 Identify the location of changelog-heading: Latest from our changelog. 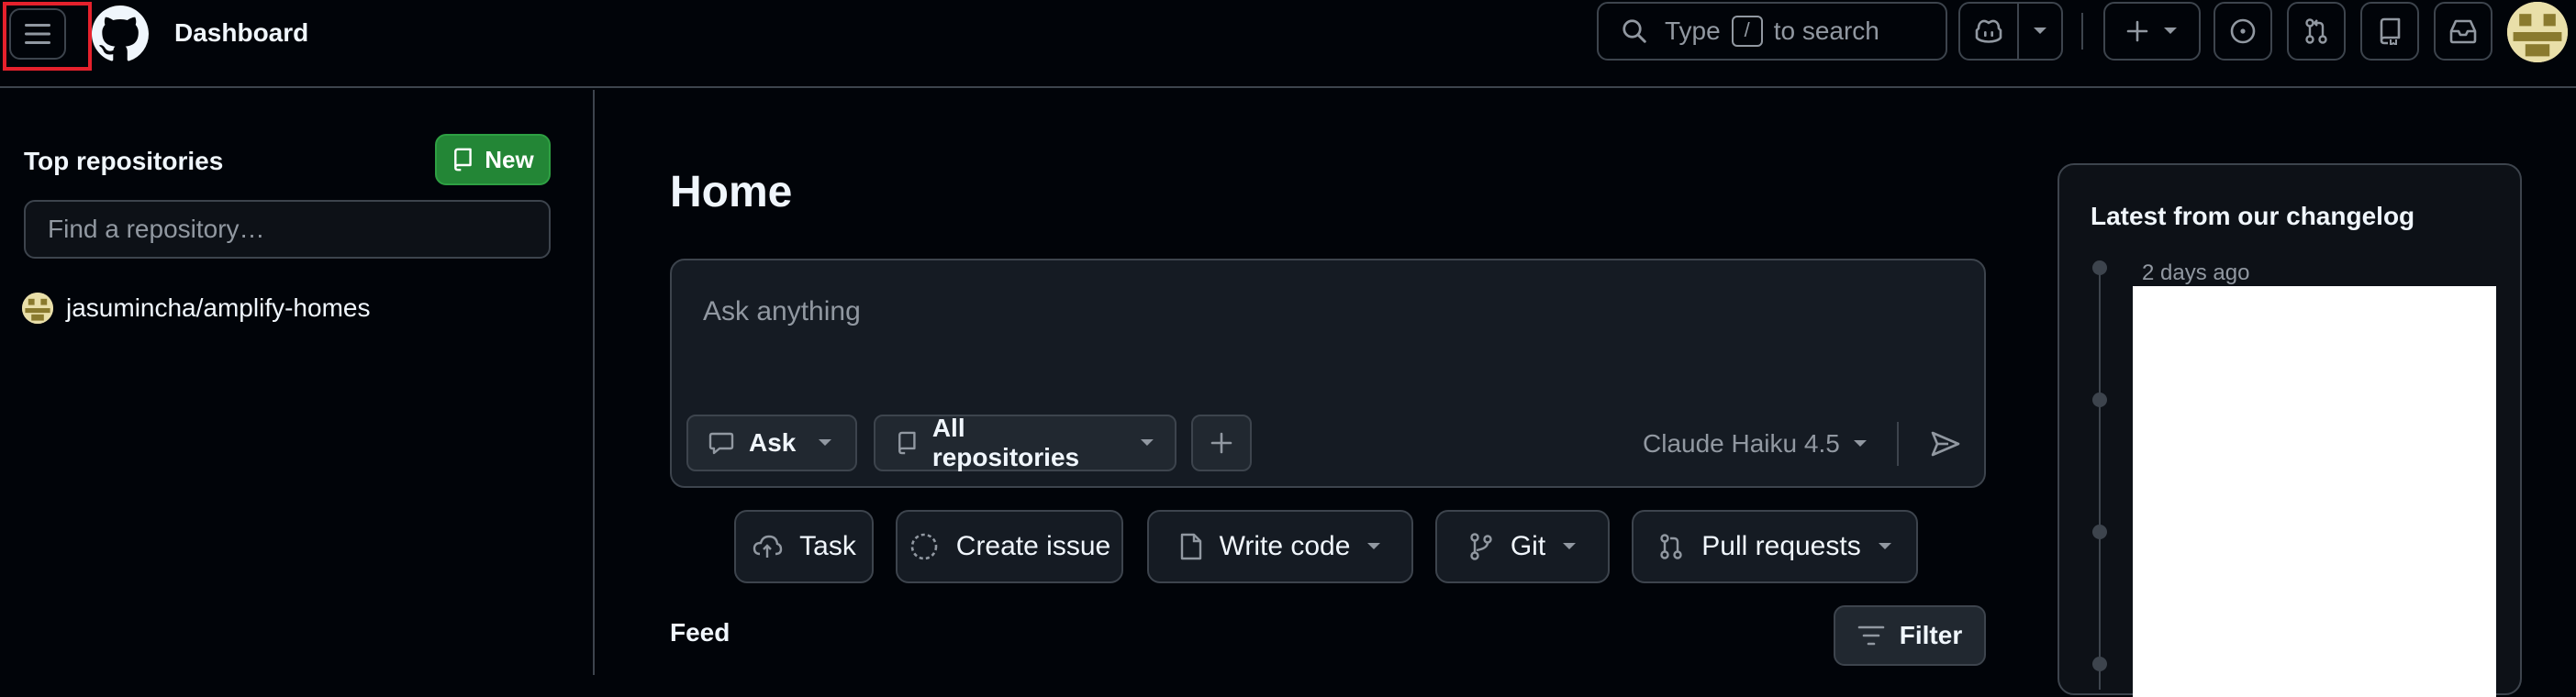
(2253, 216).